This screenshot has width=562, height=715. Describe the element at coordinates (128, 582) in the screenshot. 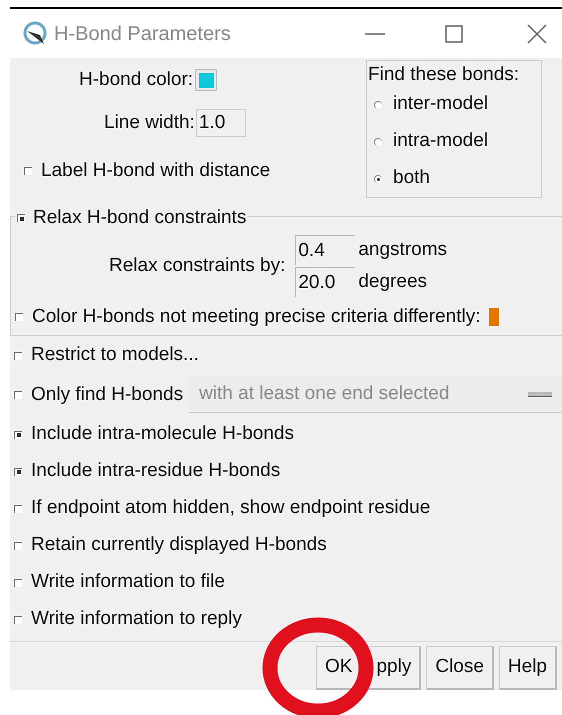

I see `option-label: Write information to file` at that location.